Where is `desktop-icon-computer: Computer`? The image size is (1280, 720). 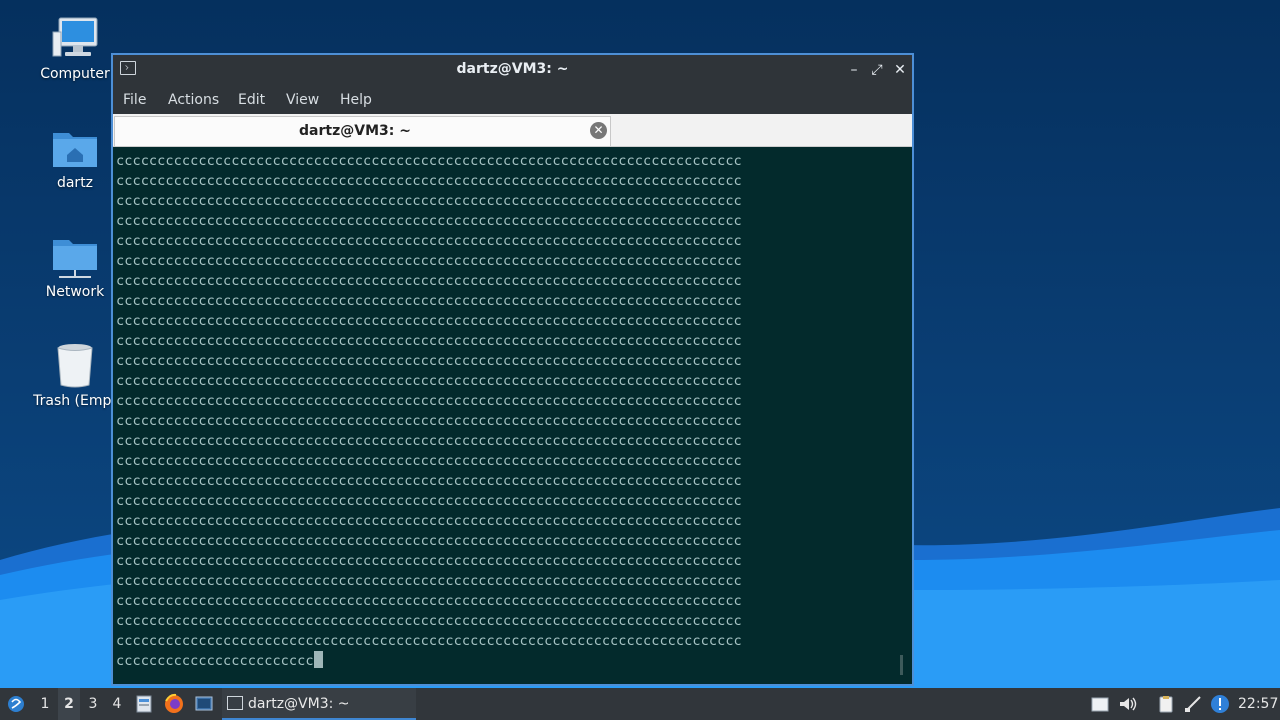 desktop-icon-computer: Computer is located at coordinates (75, 48).